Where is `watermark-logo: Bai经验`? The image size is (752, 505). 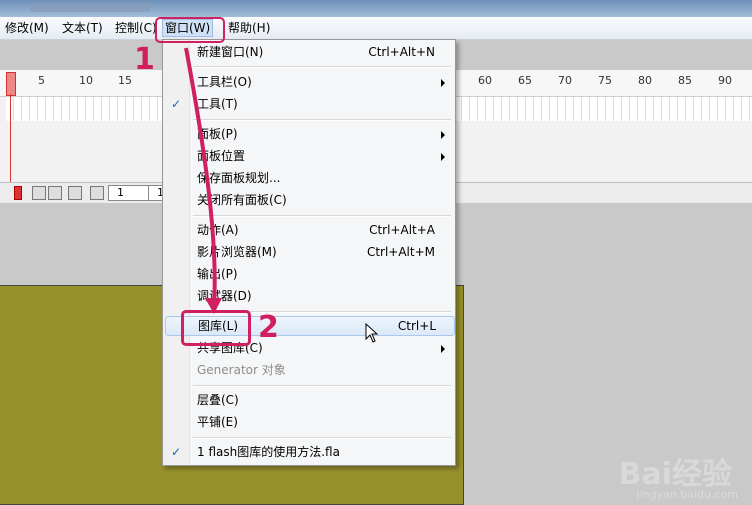
watermark-logo: Bai经验 is located at coordinates (675, 474).